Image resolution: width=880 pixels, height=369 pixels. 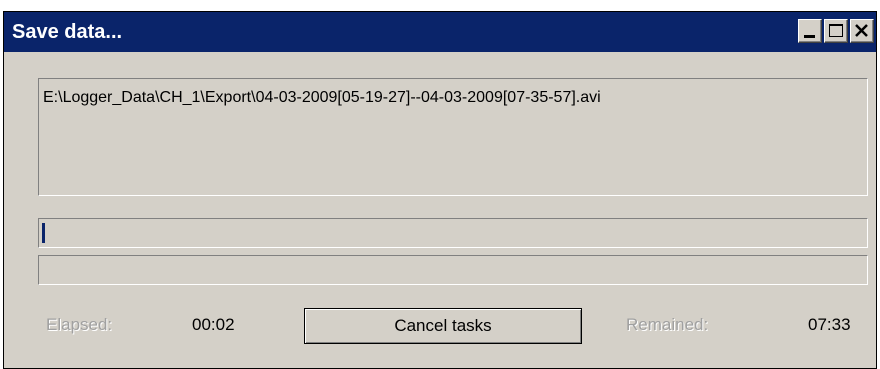 I want to click on minimize-icon, so click(x=809, y=36).